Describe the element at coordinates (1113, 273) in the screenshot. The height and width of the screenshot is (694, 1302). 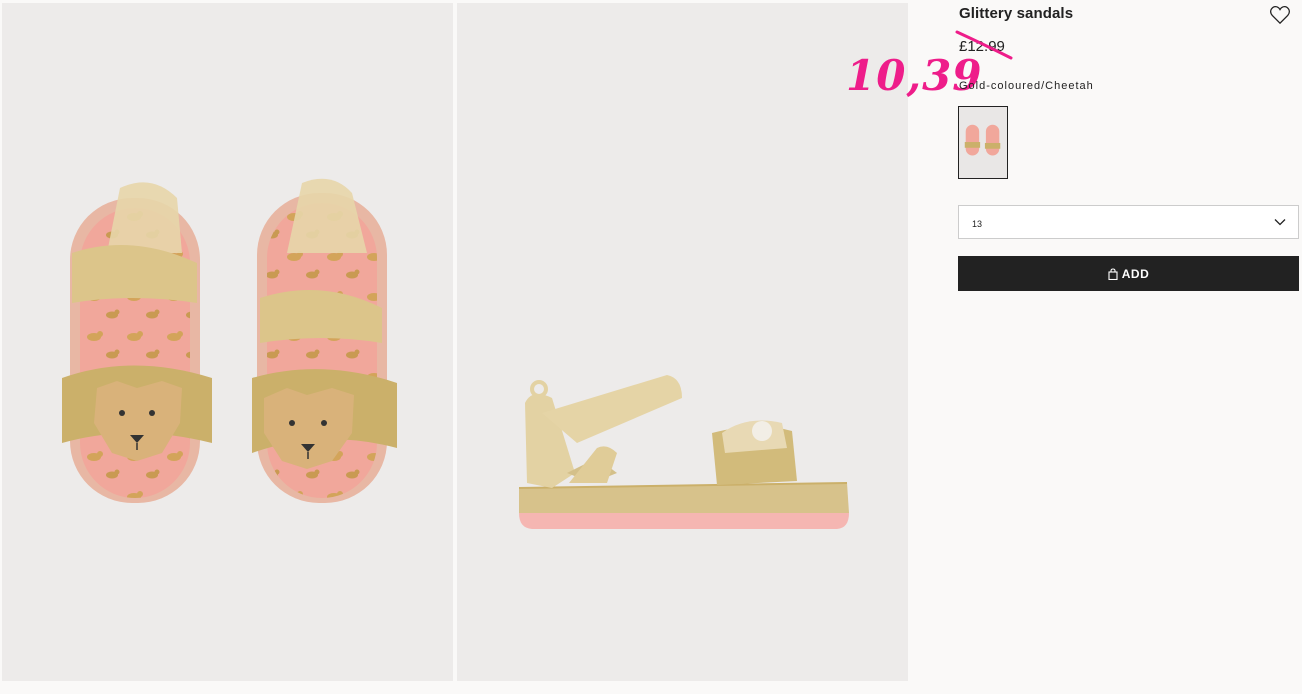
I see `shopping-bag-icon` at that location.